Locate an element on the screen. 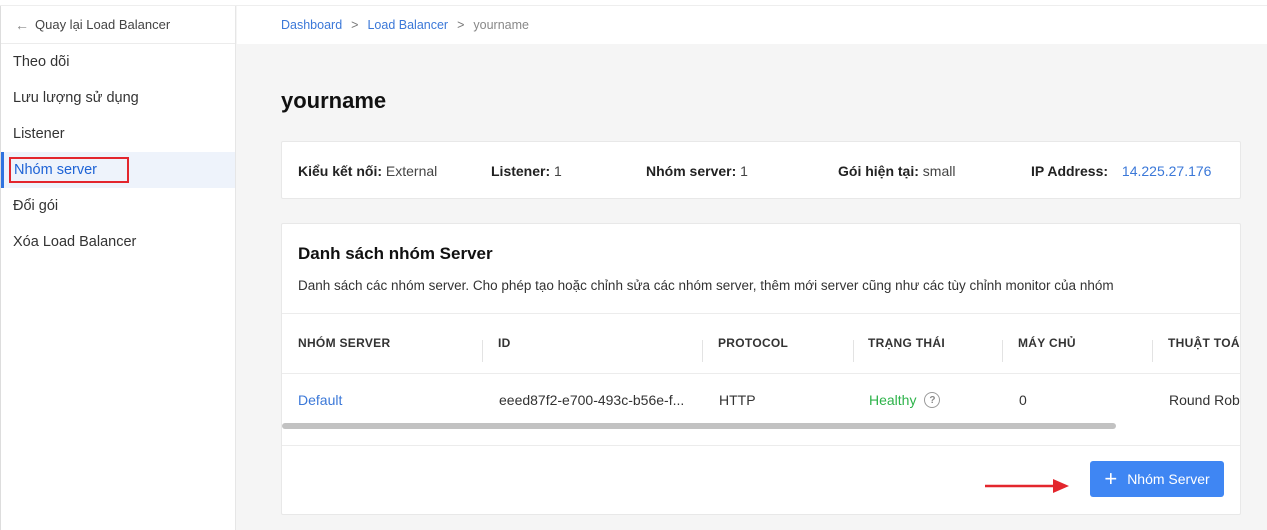 The height and width of the screenshot is (530, 1267). connection-type-value: External is located at coordinates (411, 171).